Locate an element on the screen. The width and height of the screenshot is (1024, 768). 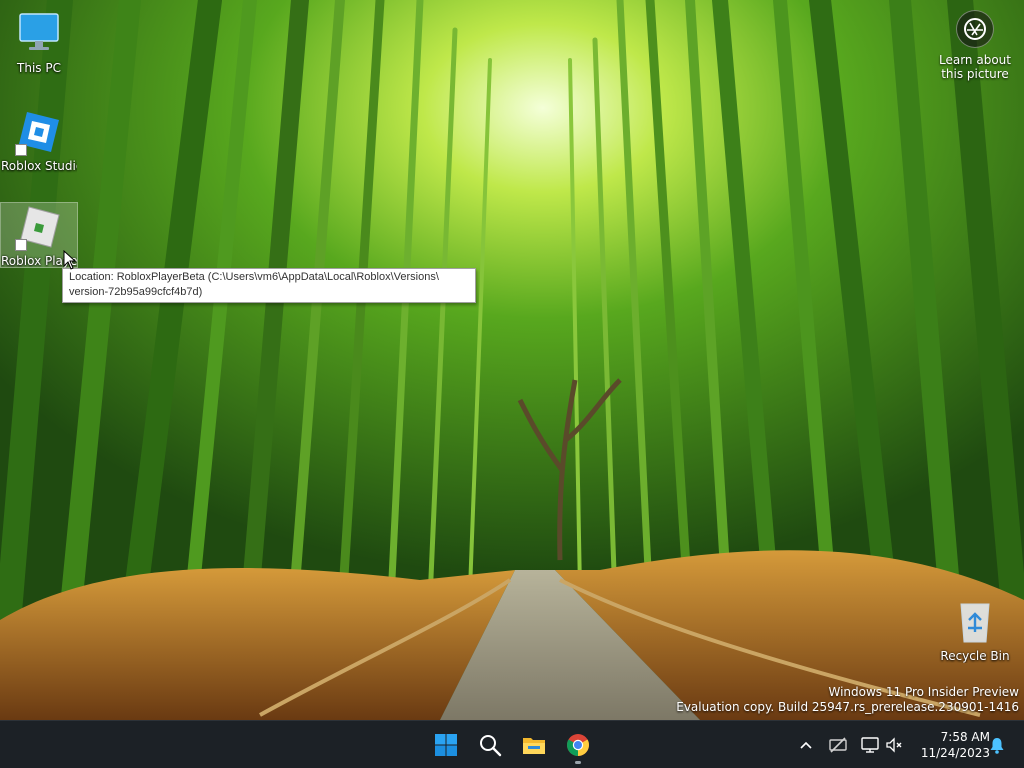
learn-about-this-picture-button: Learn about this picture is located at coordinates (975, 45).